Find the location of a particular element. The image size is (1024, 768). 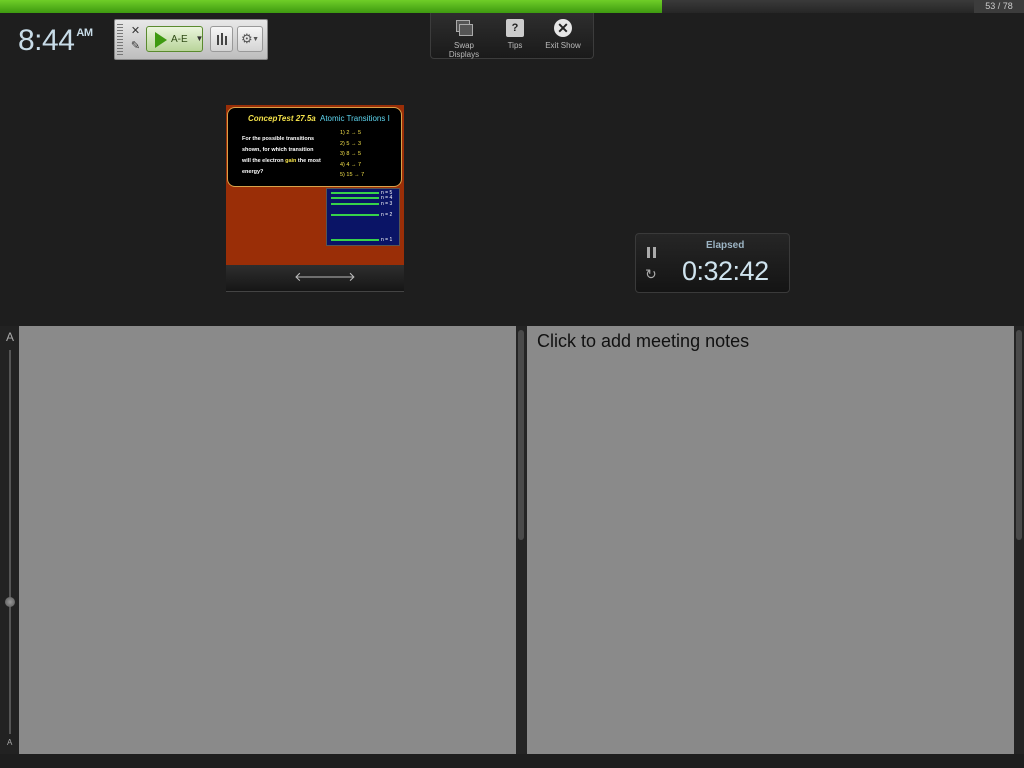

current-time: 8:44 AM is located at coordinates (55, 41).